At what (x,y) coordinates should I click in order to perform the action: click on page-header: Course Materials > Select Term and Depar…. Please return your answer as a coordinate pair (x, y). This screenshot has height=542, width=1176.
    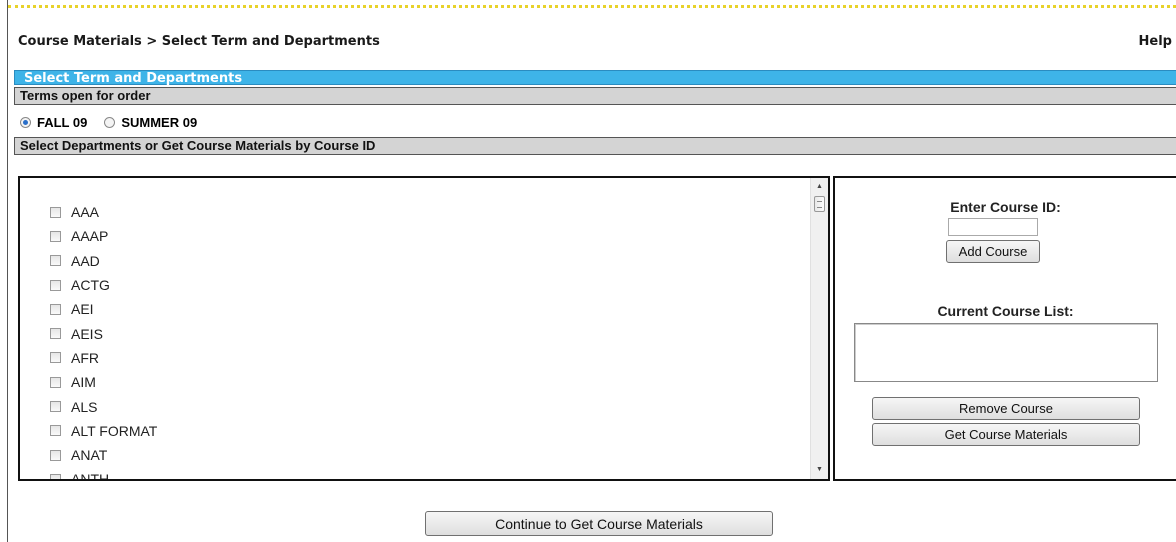
    Looking at the image, I should click on (597, 44).